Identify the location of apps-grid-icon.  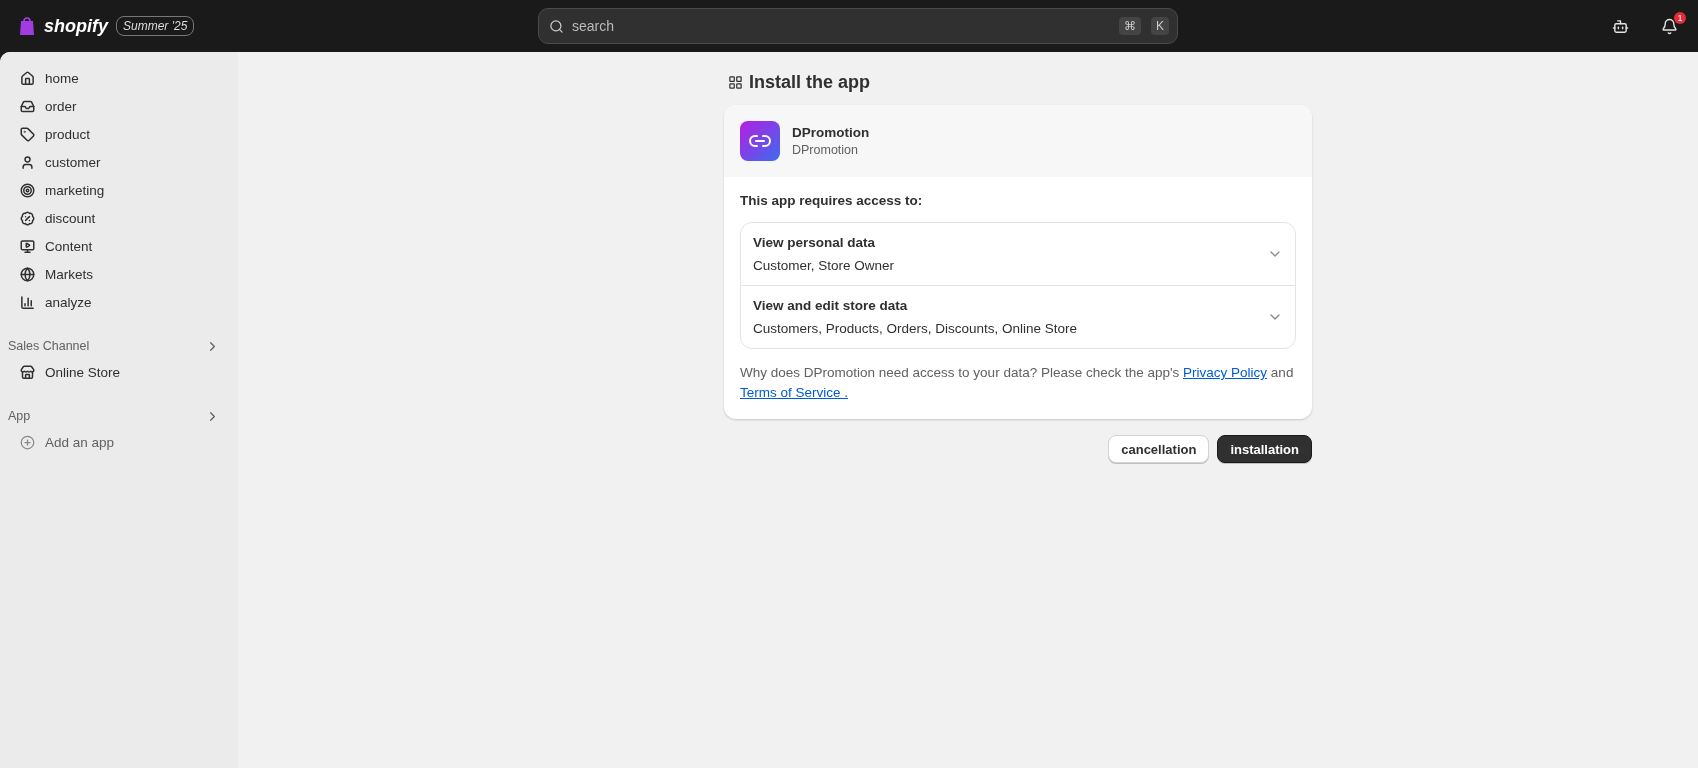
(735, 82).